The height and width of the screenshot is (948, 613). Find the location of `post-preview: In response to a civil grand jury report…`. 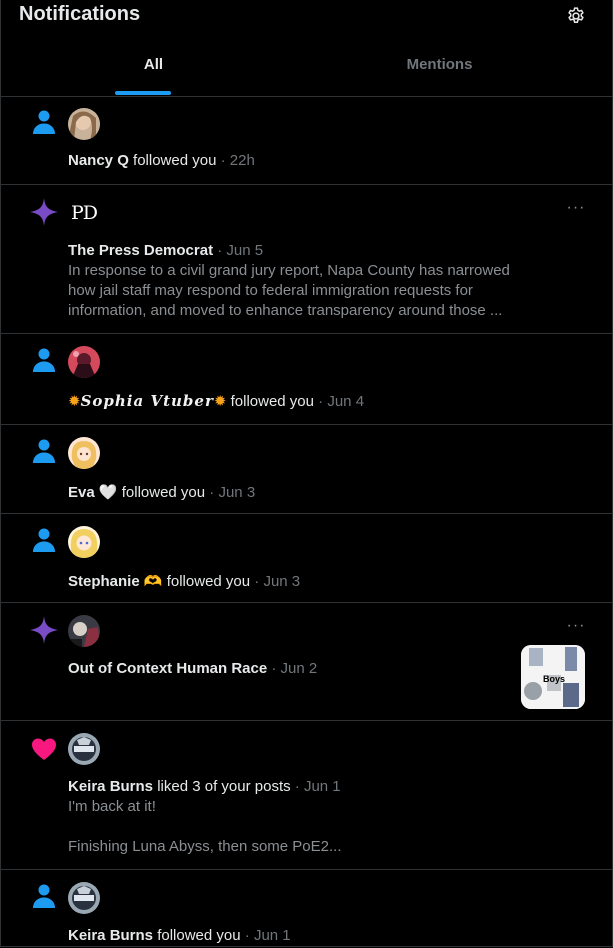

post-preview: In response to a civil grand jury report… is located at coordinates (303, 291).